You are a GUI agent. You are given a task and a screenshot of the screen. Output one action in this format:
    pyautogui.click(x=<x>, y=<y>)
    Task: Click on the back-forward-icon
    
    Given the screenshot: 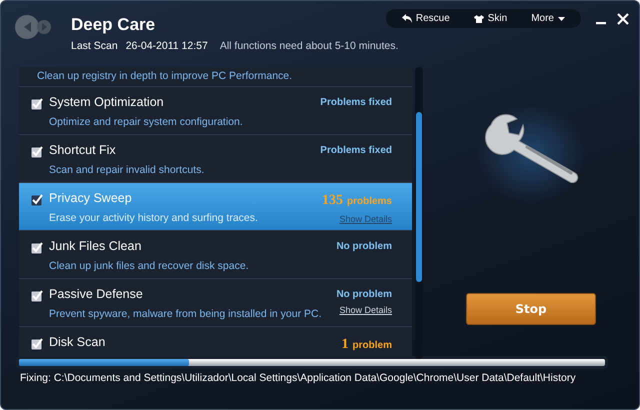 What is the action you would take?
    pyautogui.click(x=33, y=27)
    